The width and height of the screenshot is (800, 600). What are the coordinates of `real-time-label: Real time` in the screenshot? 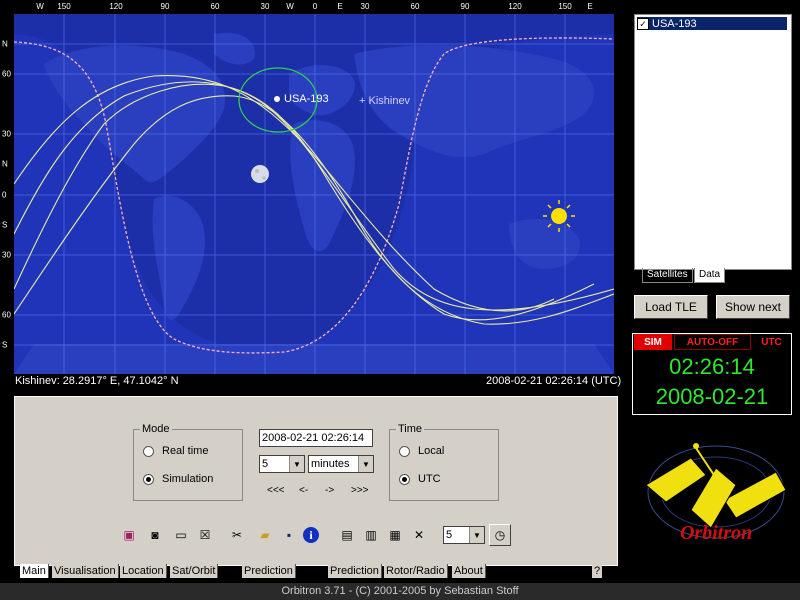 It's located at (185, 451).